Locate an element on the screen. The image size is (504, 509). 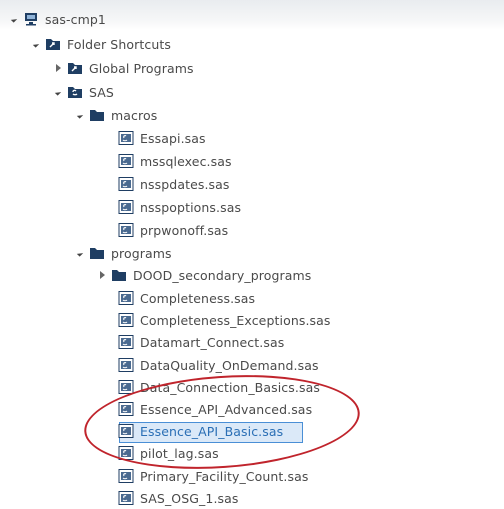
tree-node-label: Folder Shortcuts is located at coordinates (119, 44).